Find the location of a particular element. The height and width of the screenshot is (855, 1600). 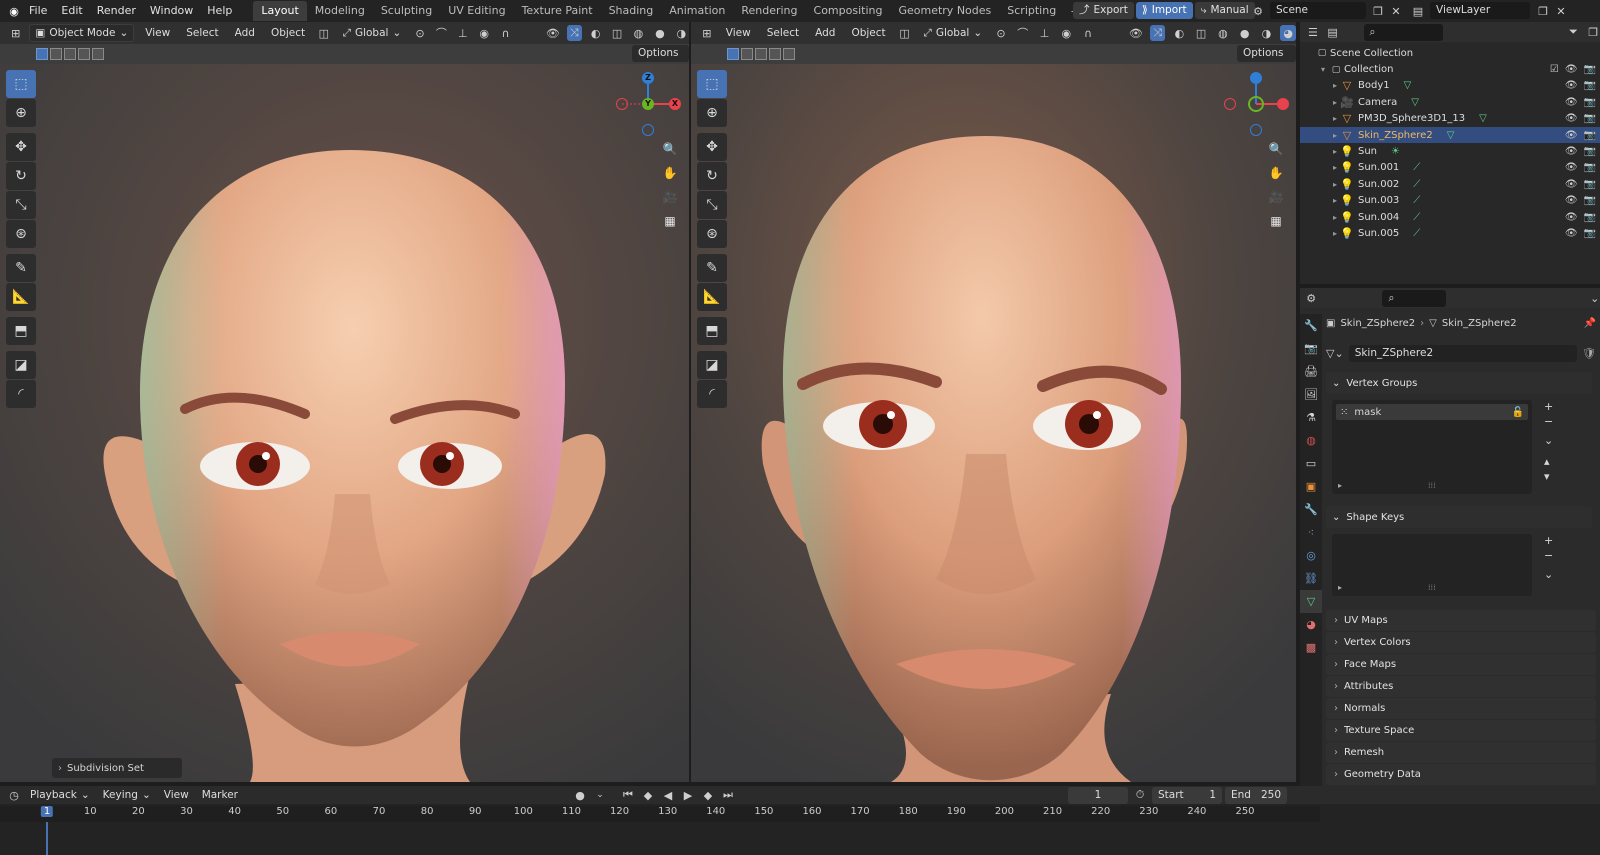

menu-help: Help is located at coordinates (219, 11).